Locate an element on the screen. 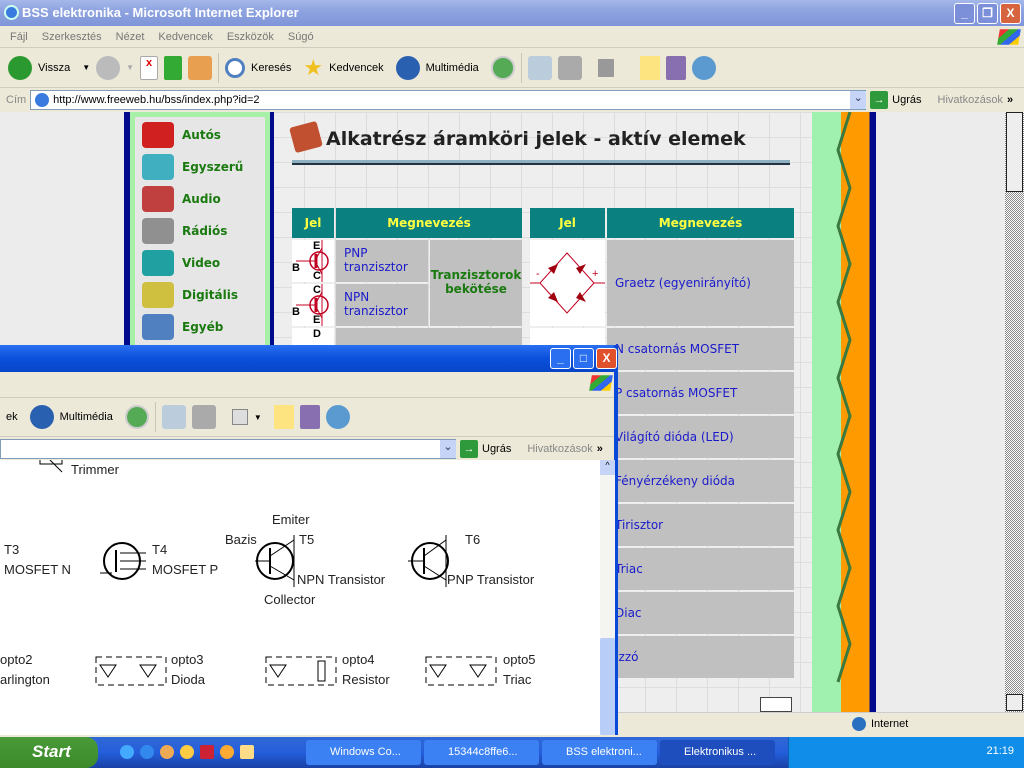  menu-favorites: Kedvencek is located at coordinates (185, 37).